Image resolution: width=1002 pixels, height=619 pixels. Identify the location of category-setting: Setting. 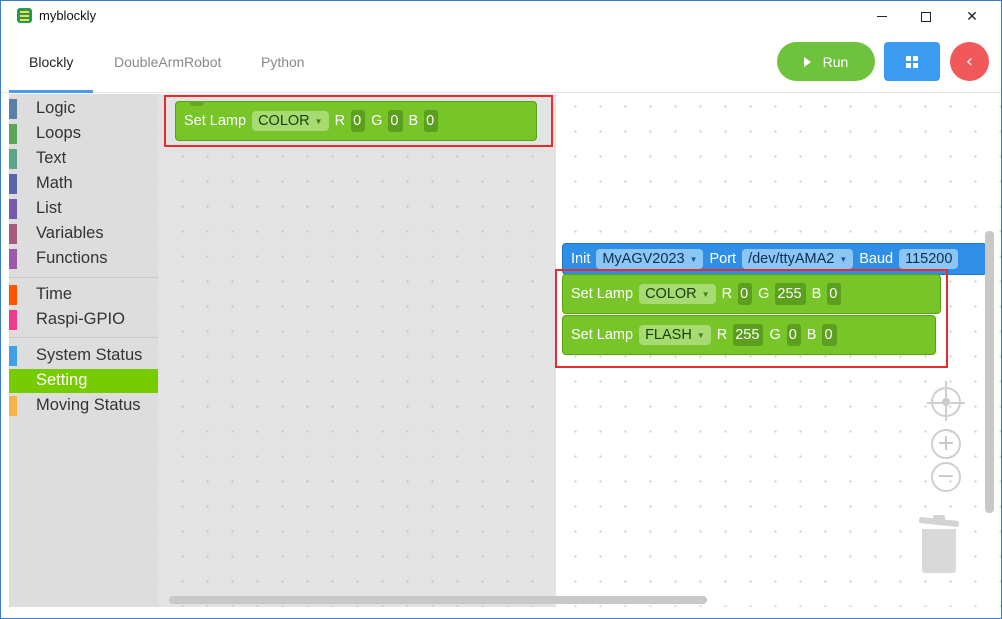
(83, 381).